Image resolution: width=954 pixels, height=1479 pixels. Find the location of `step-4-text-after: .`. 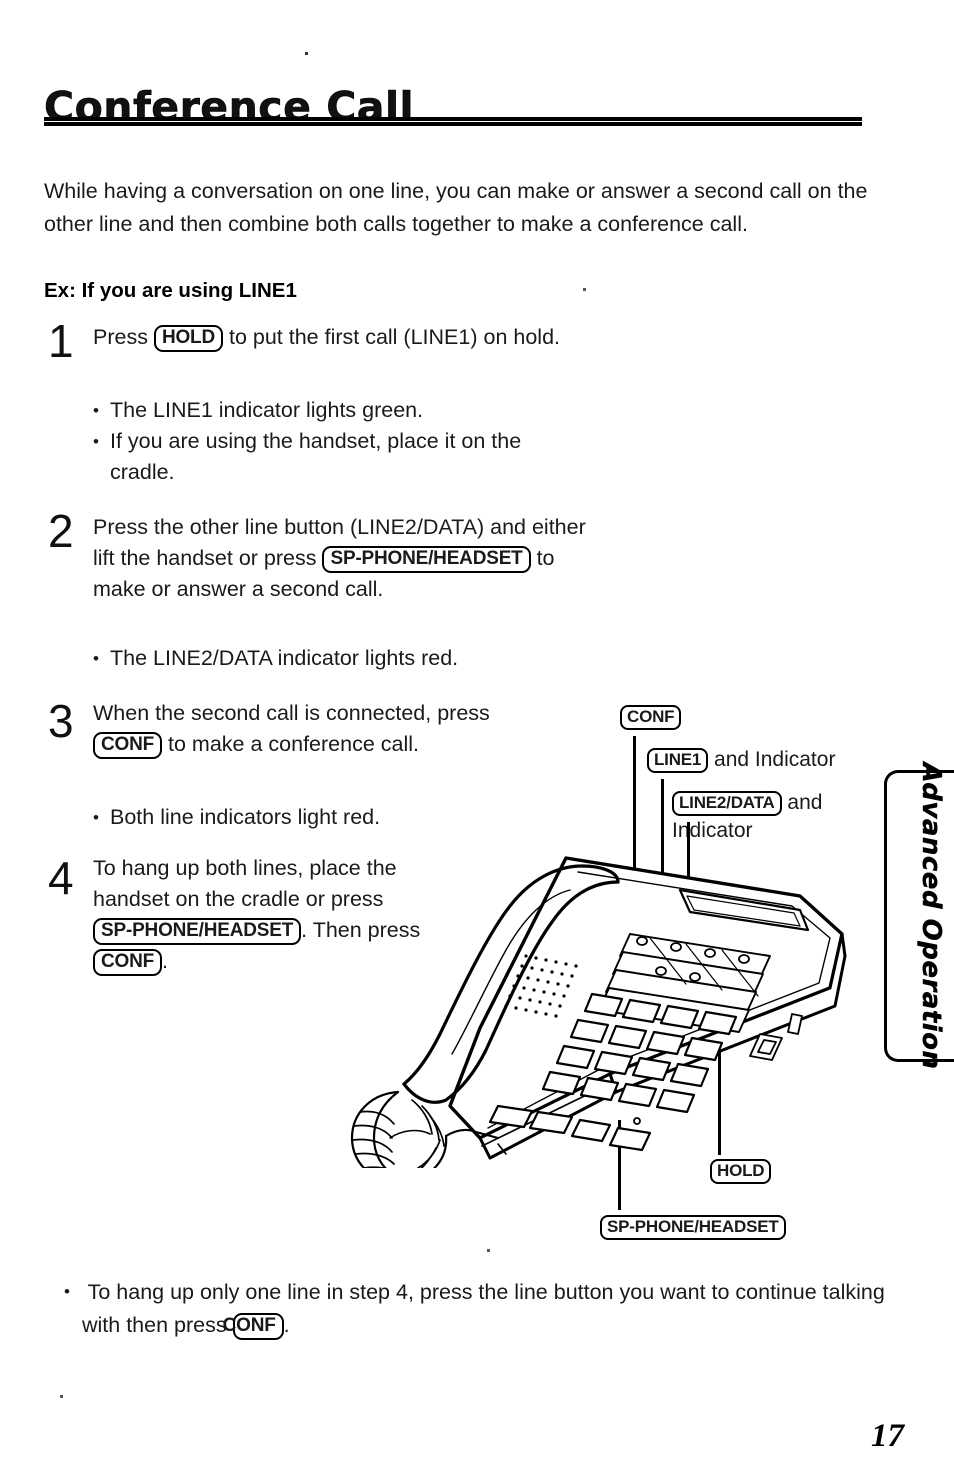

step-4-text-after: . is located at coordinates (304, 930).